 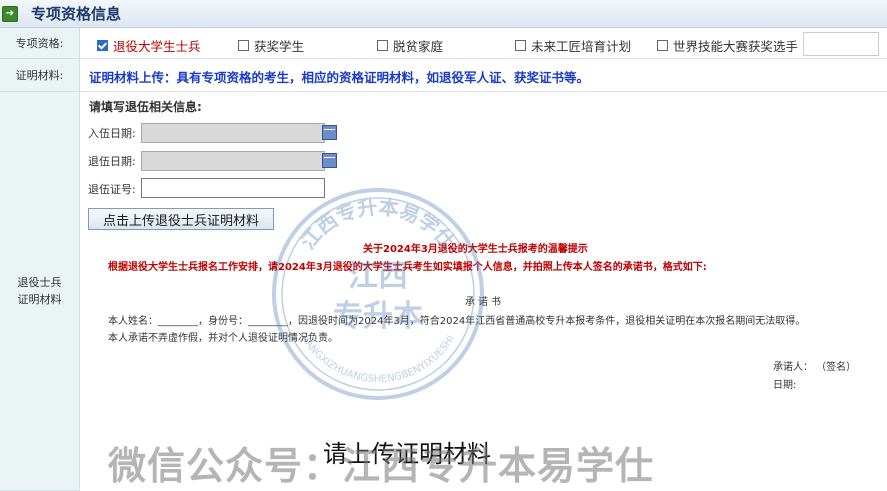 What do you see at coordinates (443, 14) in the screenshot?
I see `section-header: ➔ 专项资格信息` at bounding box center [443, 14].